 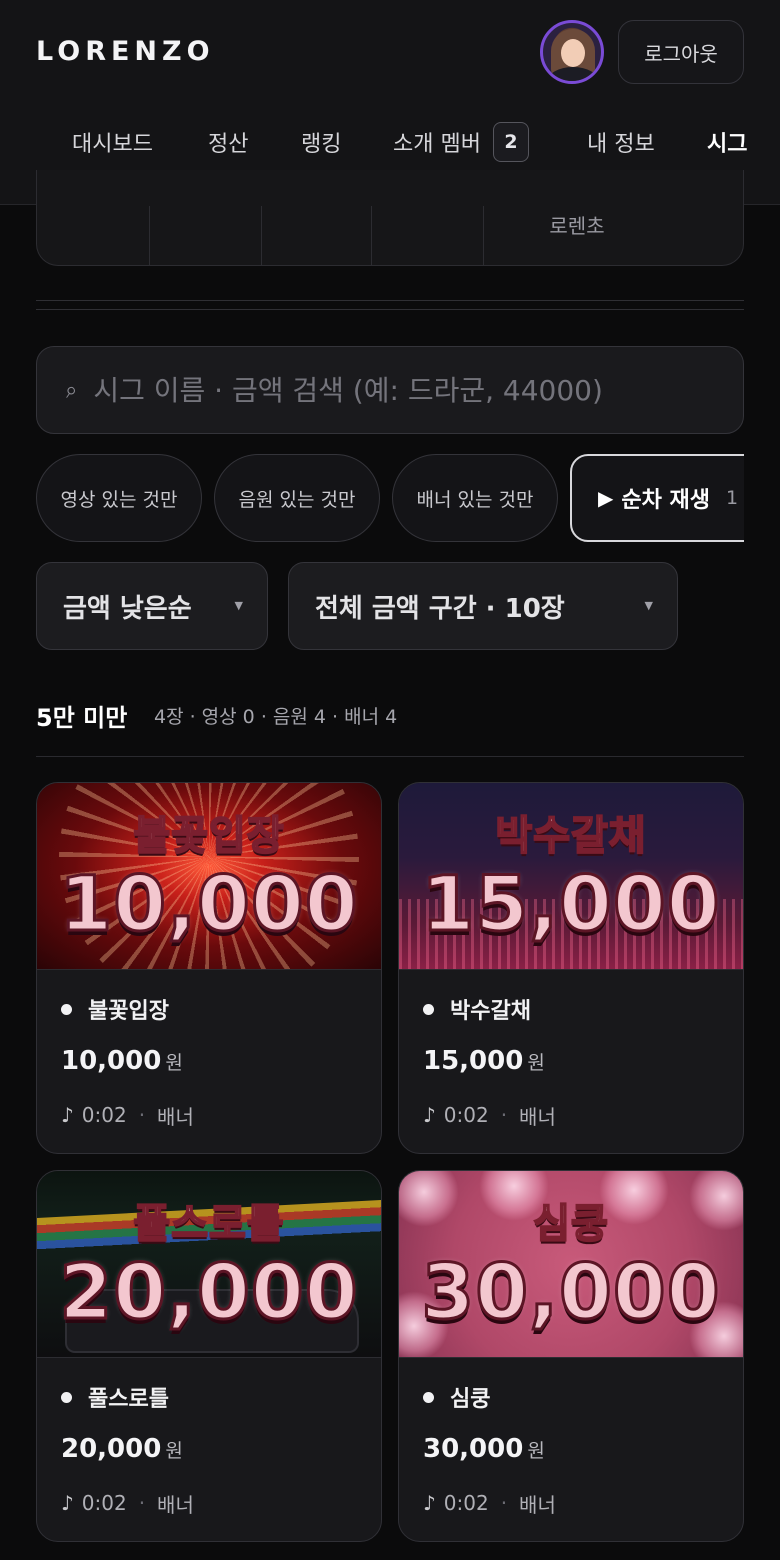 I want to click on sig-card: 심쿵 30,000 심쿵 30,000 원 ♪ 0:02 · 배너, so click(x=571, y=1356).